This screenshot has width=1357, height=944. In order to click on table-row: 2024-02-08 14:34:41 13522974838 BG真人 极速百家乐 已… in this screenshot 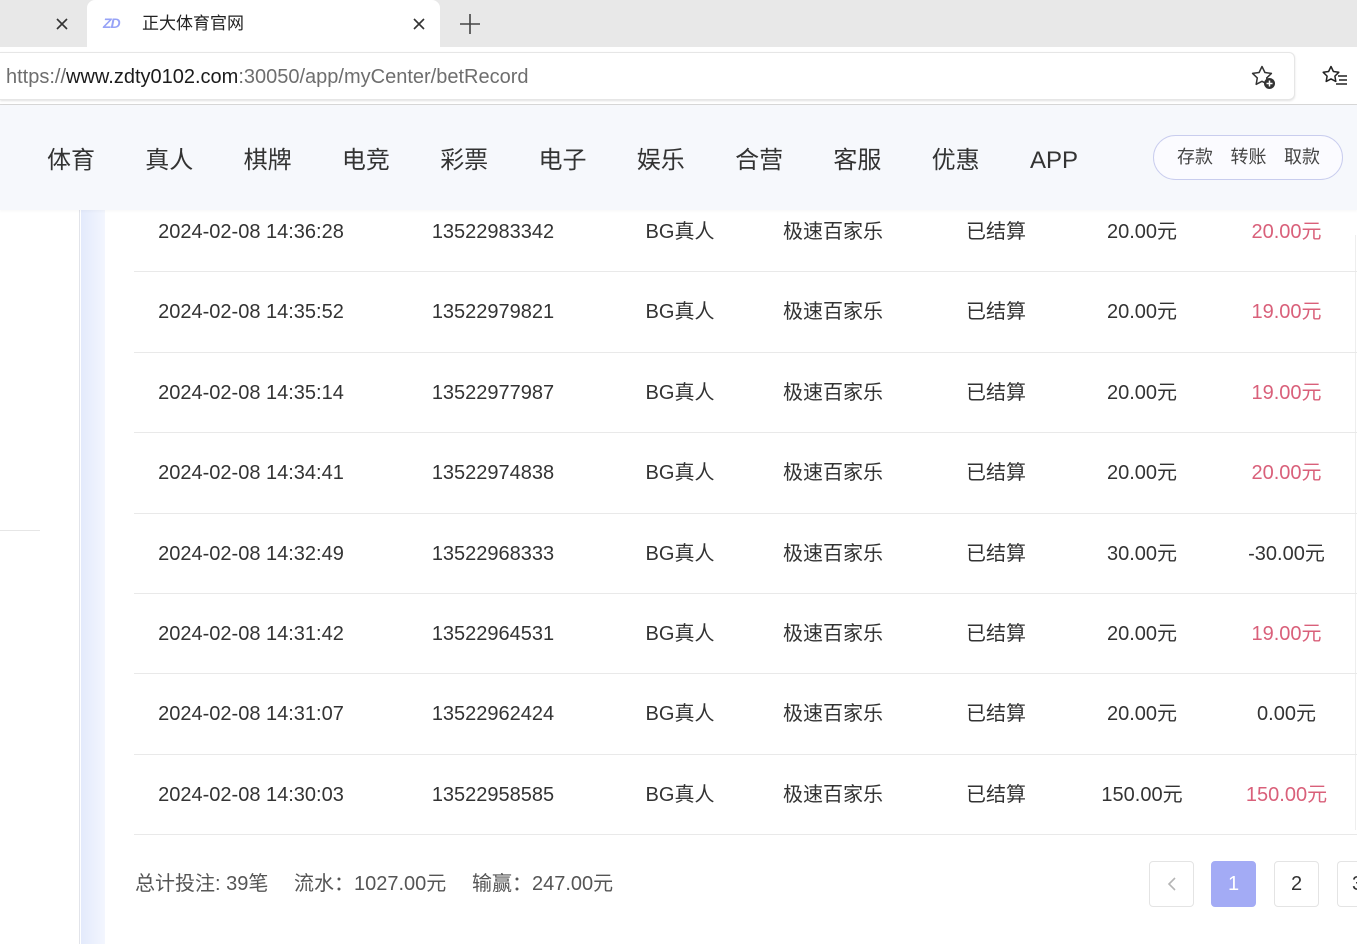, I will do `click(745, 473)`.